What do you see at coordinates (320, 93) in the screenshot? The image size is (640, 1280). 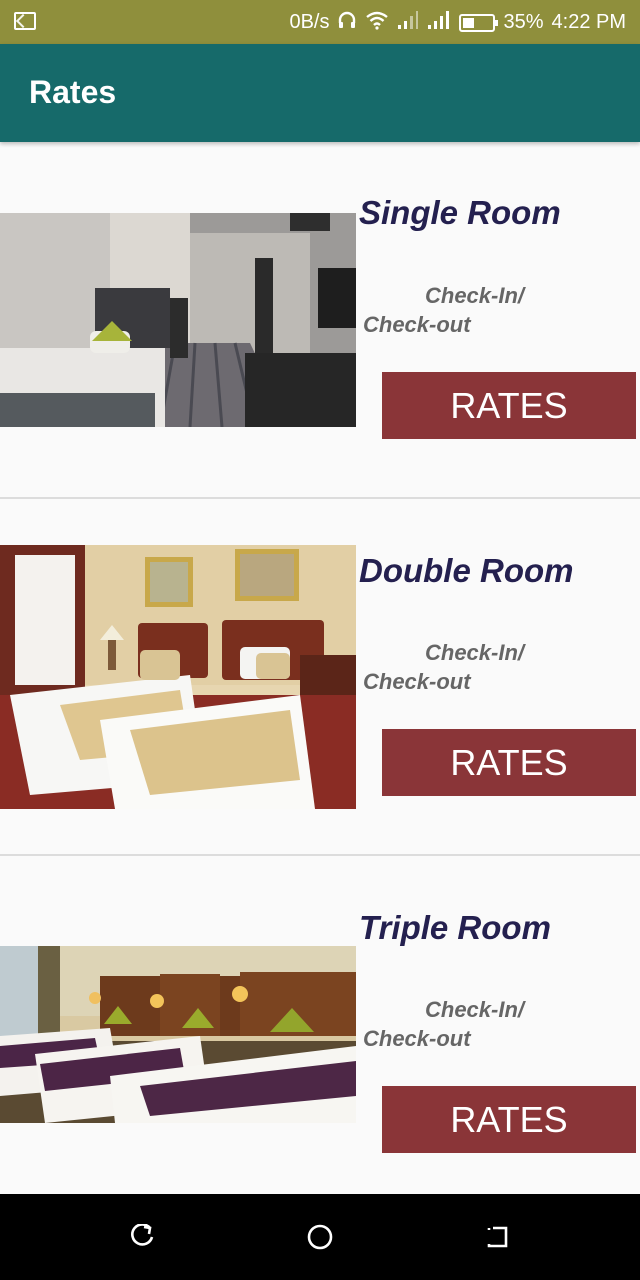 I see `app-bar: Rates` at bounding box center [320, 93].